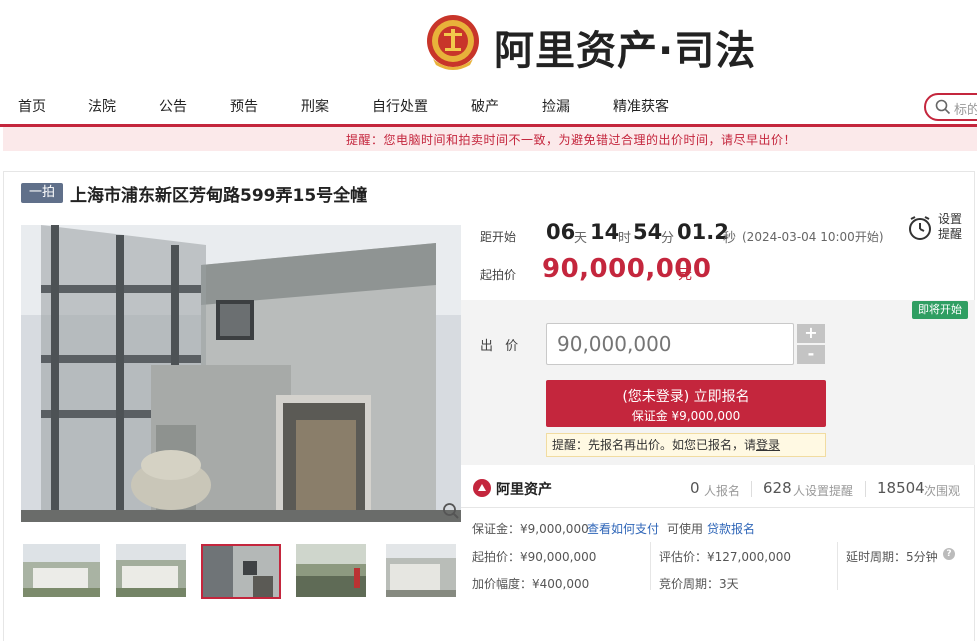 This screenshot has width=977, height=641. Describe the element at coordinates (524, 490) in the screenshot. I see `ali-assets-brand: 阿里资产` at that location.